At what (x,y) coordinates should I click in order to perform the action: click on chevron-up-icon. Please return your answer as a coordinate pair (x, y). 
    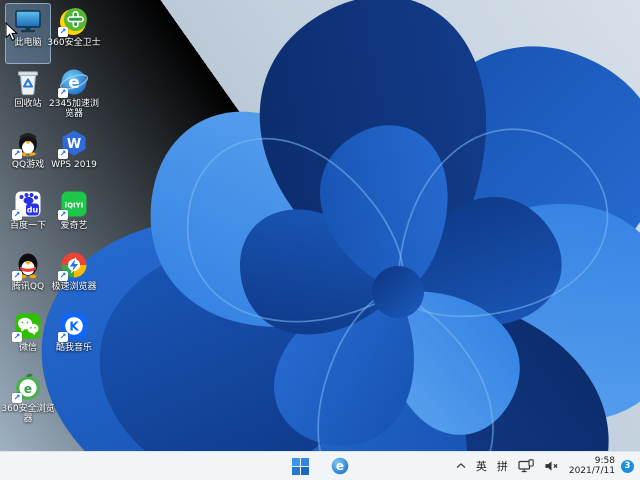
    Looking at the image, I should click on (461, 465).